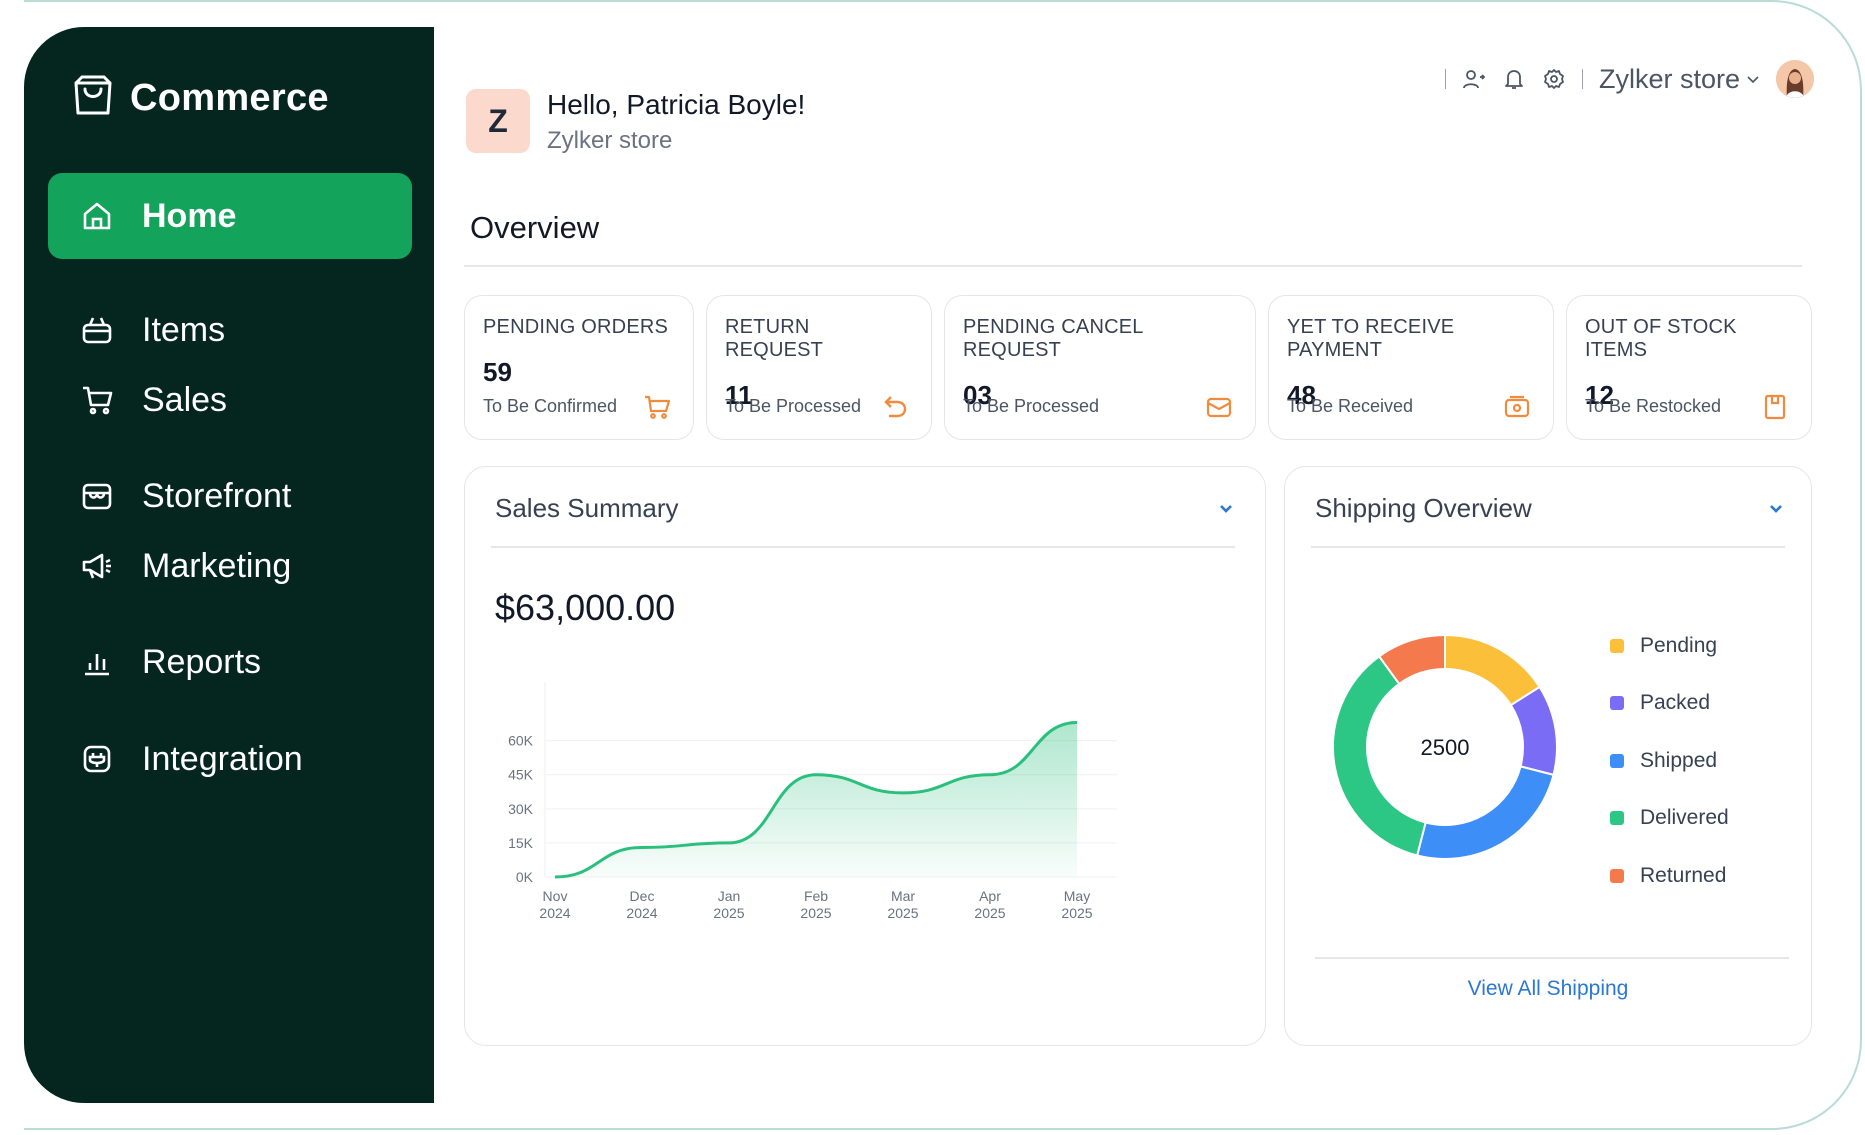 Image resolution: width=1865 pixels, height=1135 pixels. I want to click on legend-label: Packed, so click(1675, 703).